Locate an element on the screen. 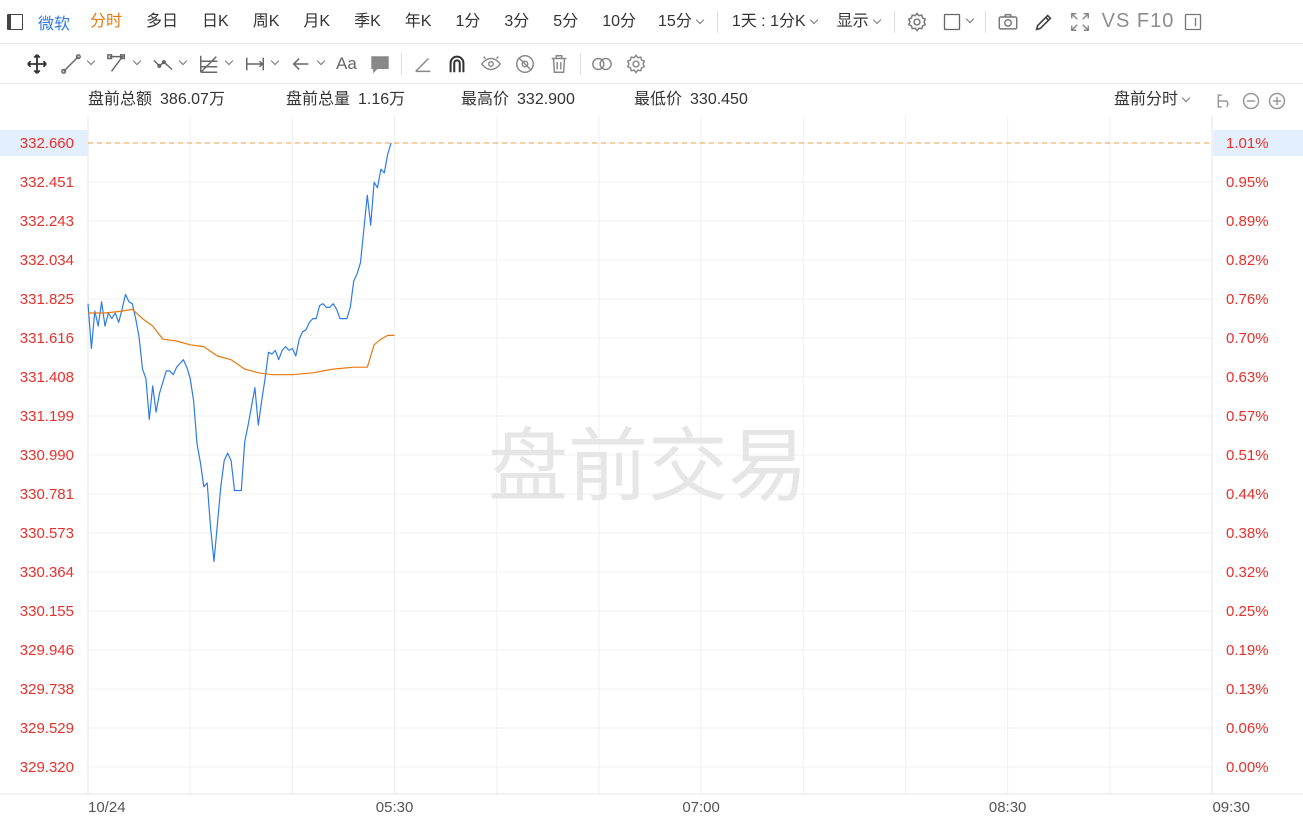  x-tick-label: 07:00 is located at coordinates (701, 807).